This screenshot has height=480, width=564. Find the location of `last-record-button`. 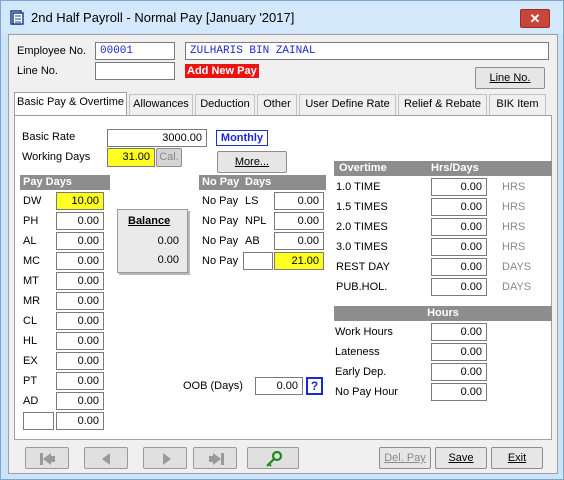

last-record-button is located at coordinates (215, 458).